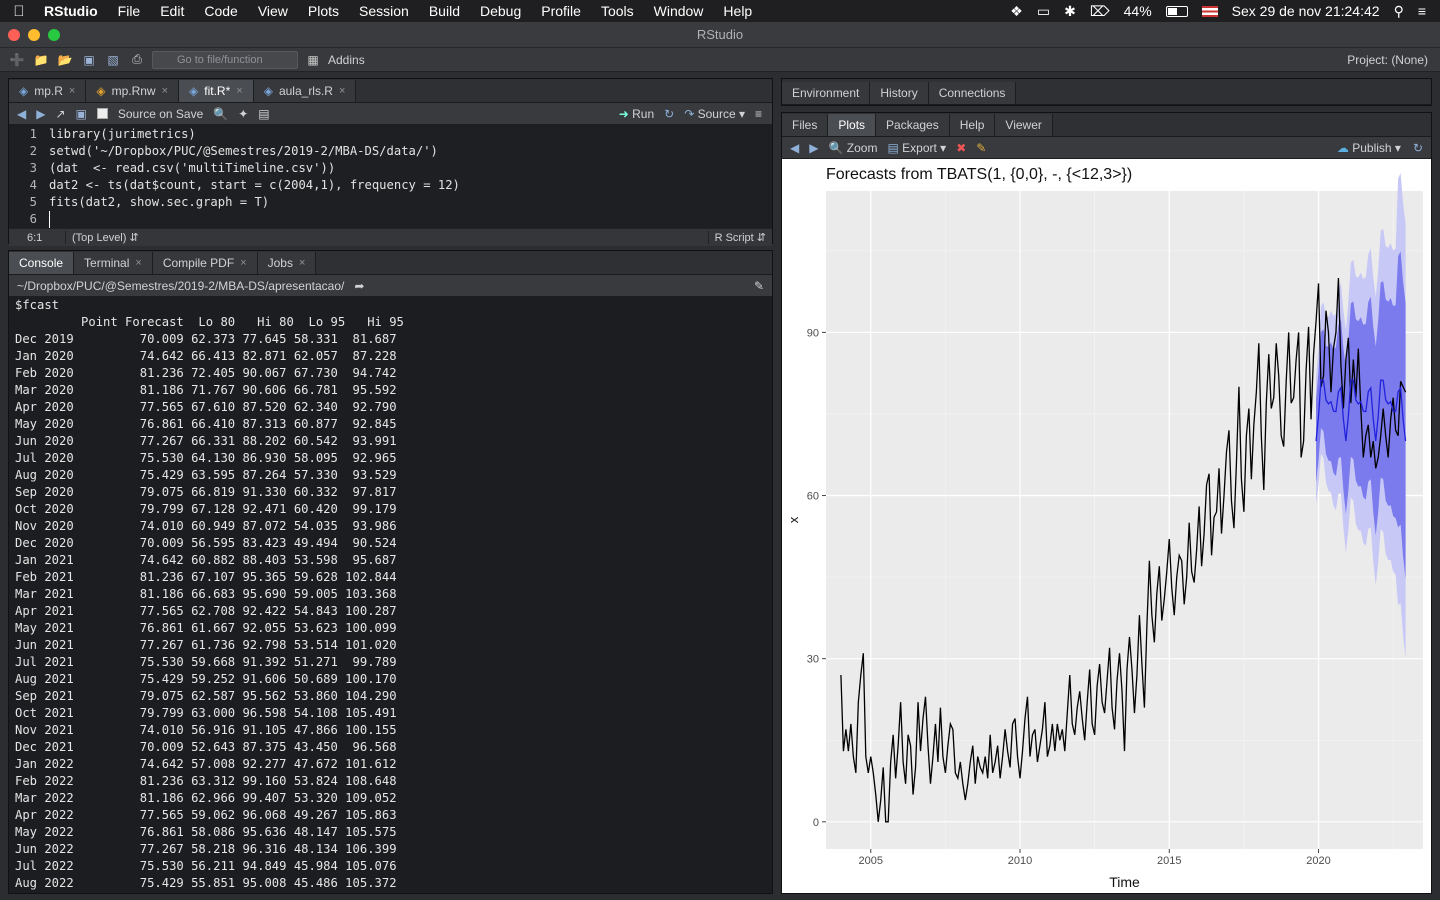 This screenshot has width=1440, height=900. Describe the element at coordinates (346, 60) in the screenshot. I see `addins-menu: Addins` at that location.